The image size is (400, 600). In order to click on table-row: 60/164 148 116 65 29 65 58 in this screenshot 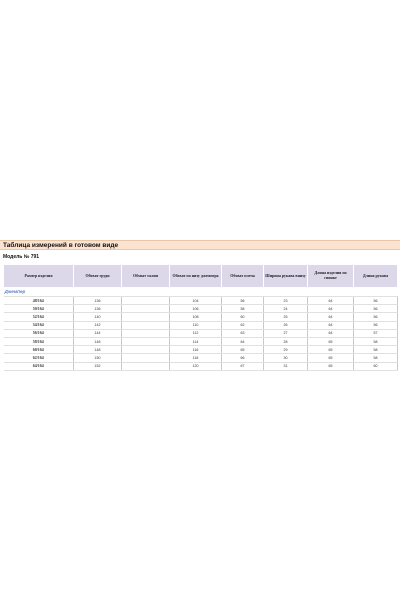, I will do `click(200, 350)`.